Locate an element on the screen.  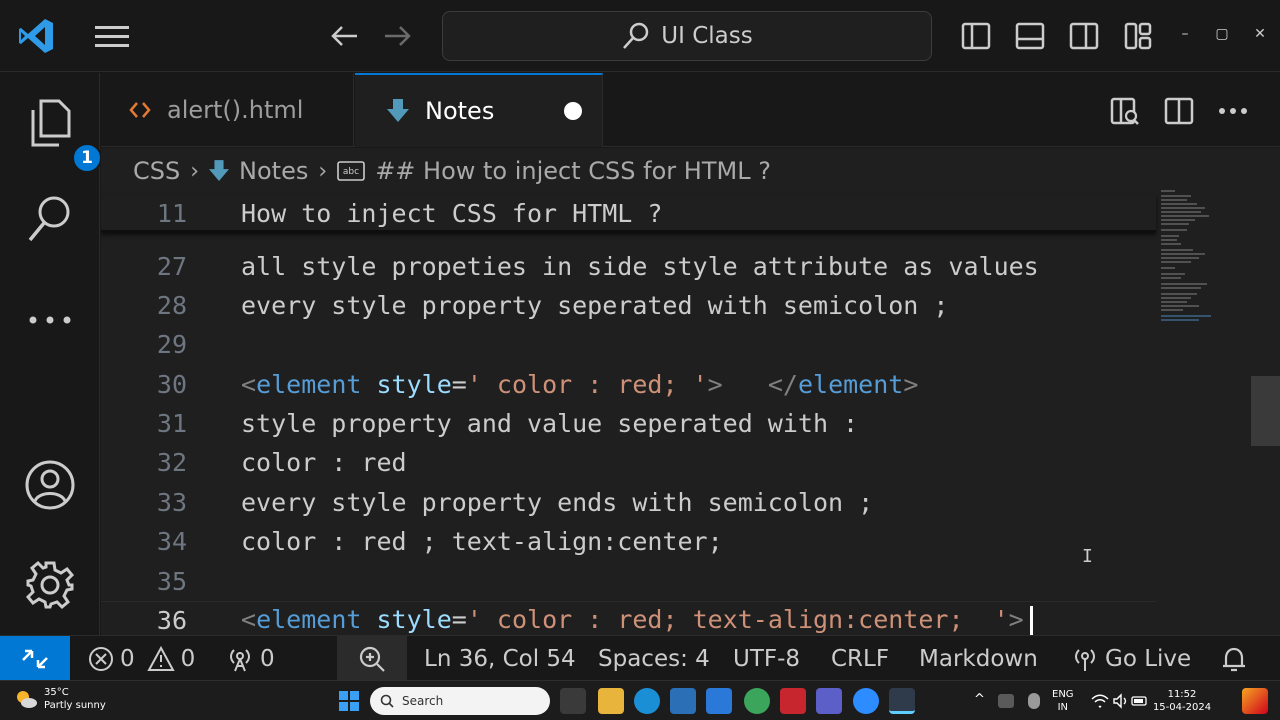
open-preview-icon is located at coordinates (1125, 111).